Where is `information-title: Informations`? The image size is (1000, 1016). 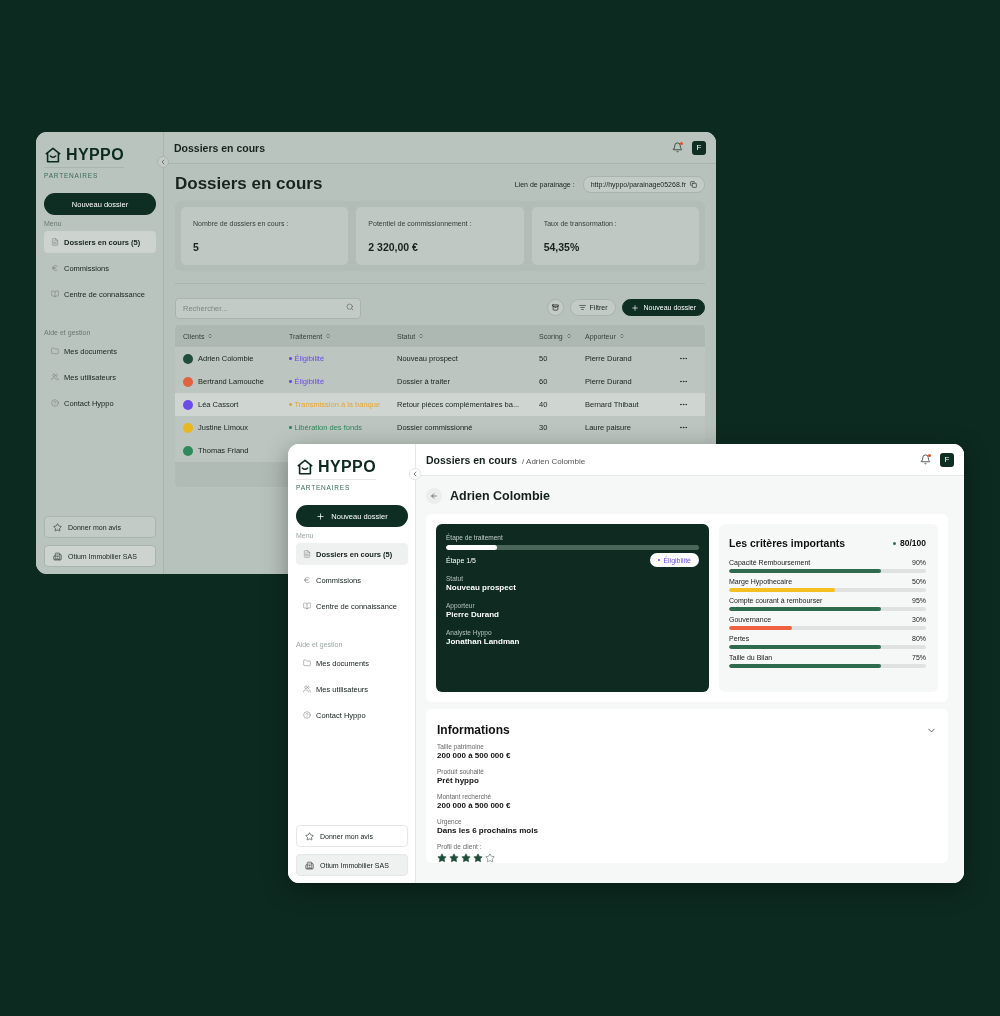
information-title: Informations is located at coordinates (473, 730).